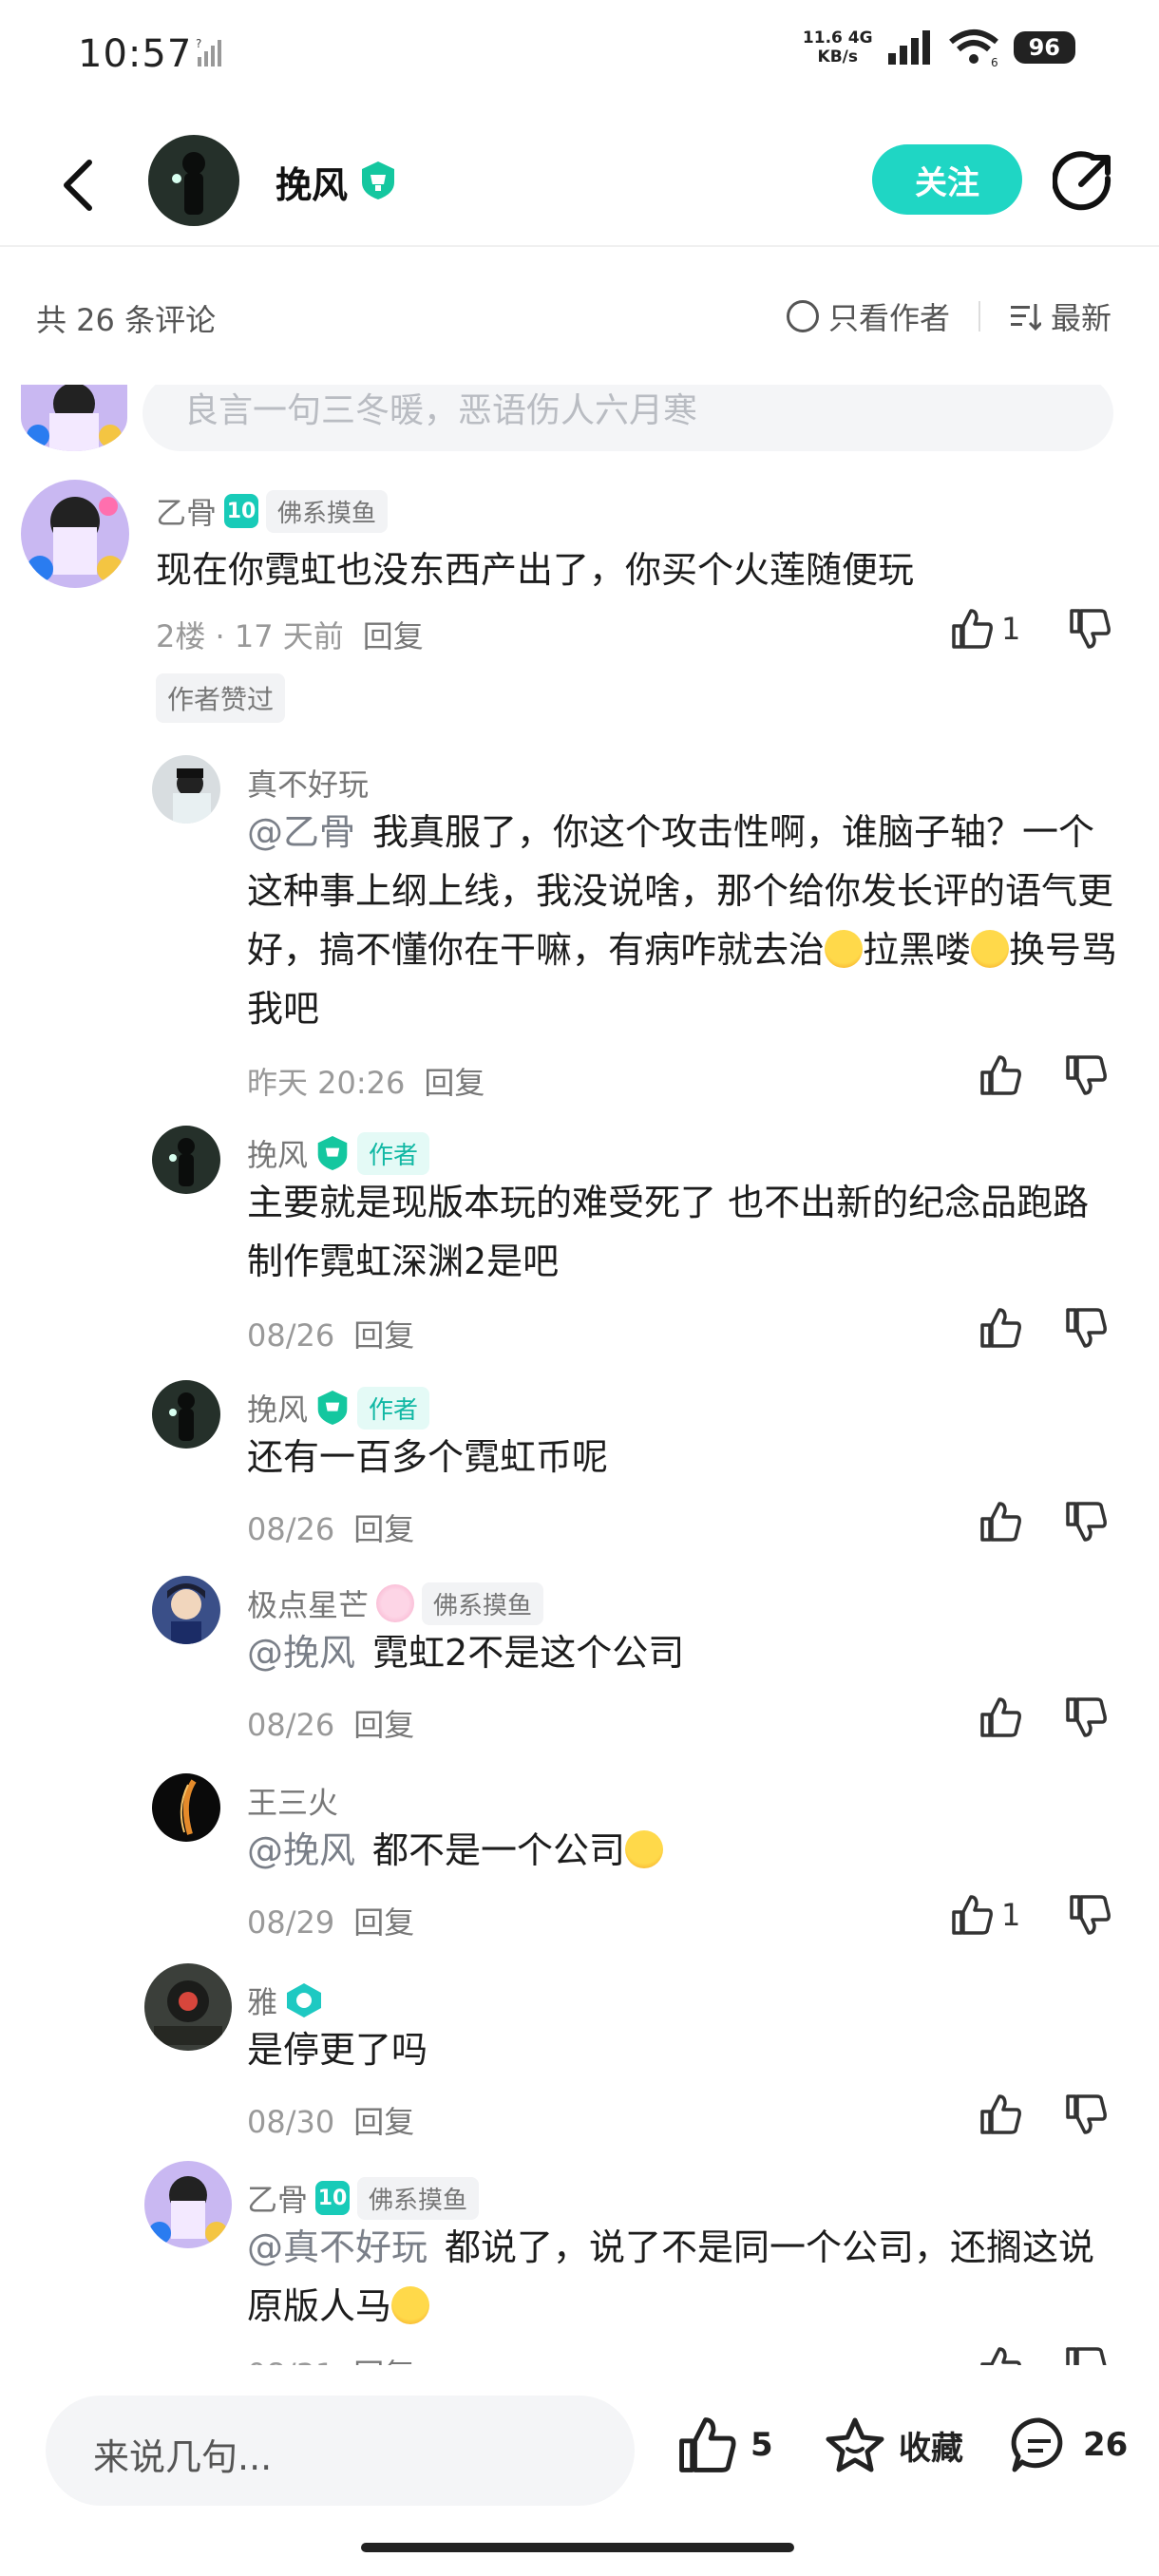  I want to click on share-icon, so click(1084, 181).